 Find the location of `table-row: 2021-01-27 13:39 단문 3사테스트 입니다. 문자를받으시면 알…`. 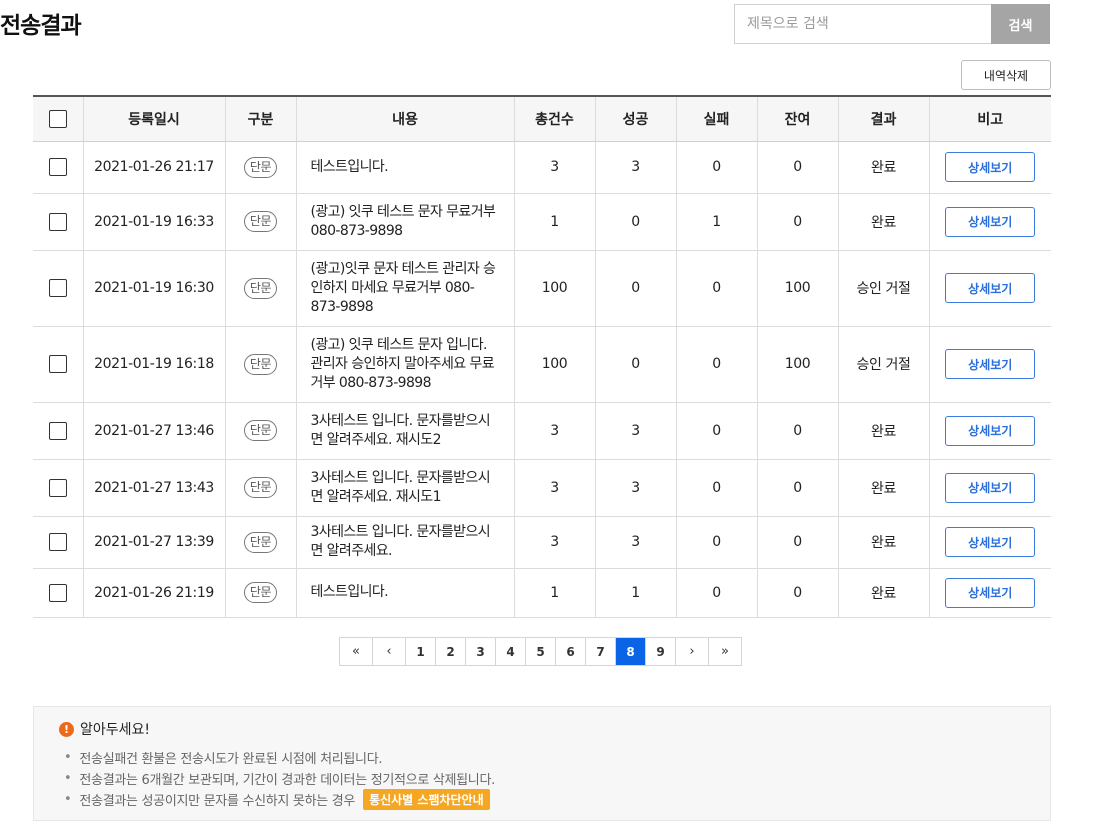

table-row: 2021-01-27 13:39 단문 3사테스트 입니다. 문자를받으시면 알… is located at coordinates (542, 542).